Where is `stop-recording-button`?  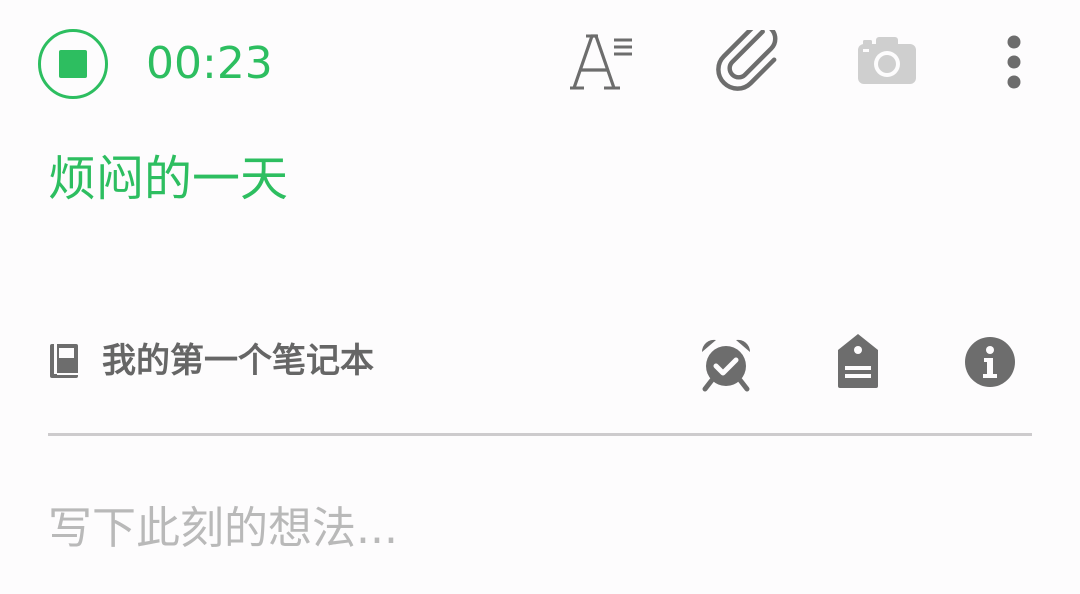 stop-recording-button is located at coordinates (73, 64).